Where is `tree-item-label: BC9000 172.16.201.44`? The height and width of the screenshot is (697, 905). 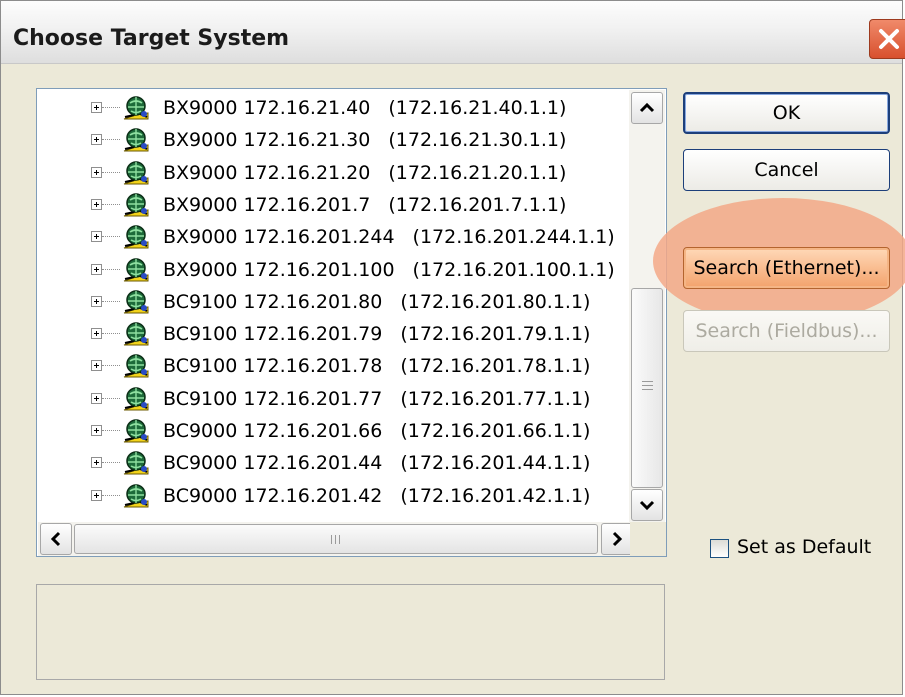 tree-item-label: BC9000 172.16.201.44 is located at coordinates (273, 463).